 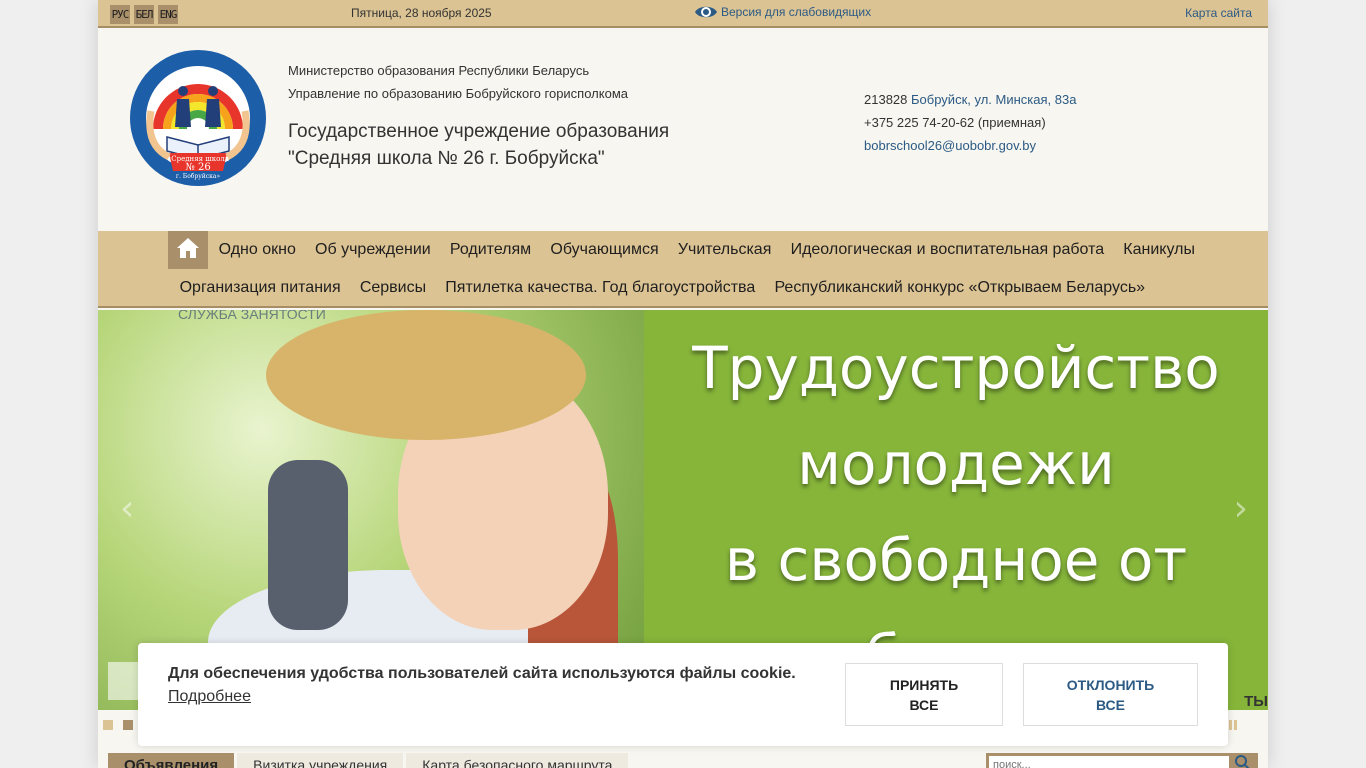 I want to click on nav-item-students: Обучающимся, so click(x=604, y=250).